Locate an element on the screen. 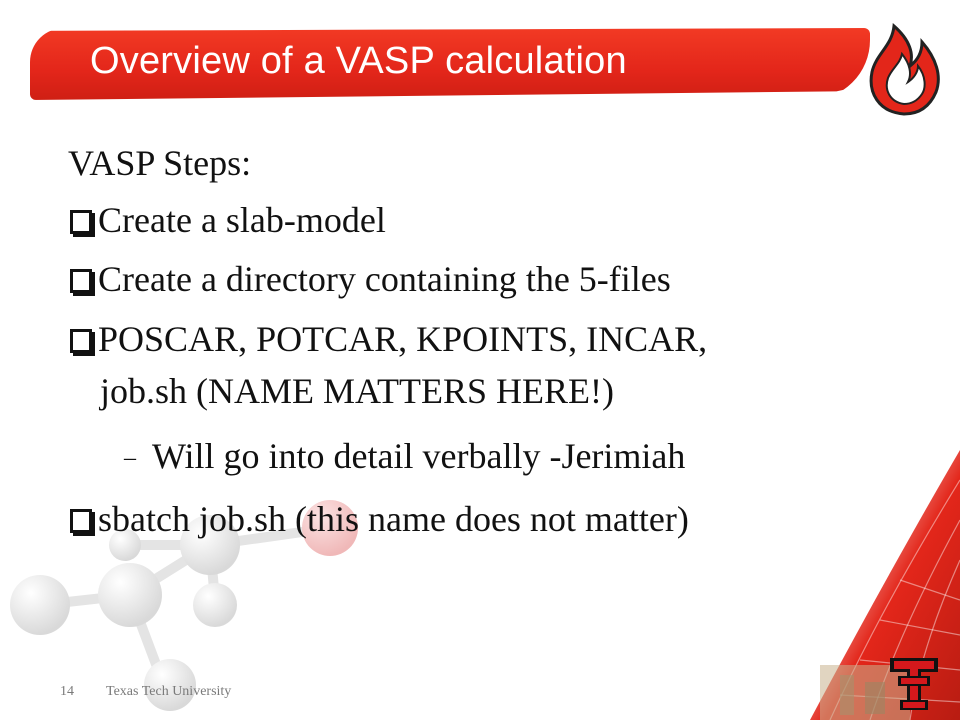  sub-bullet-item: – Will go into detail verbally -Jerimiah is located at coordinates (405, 456).